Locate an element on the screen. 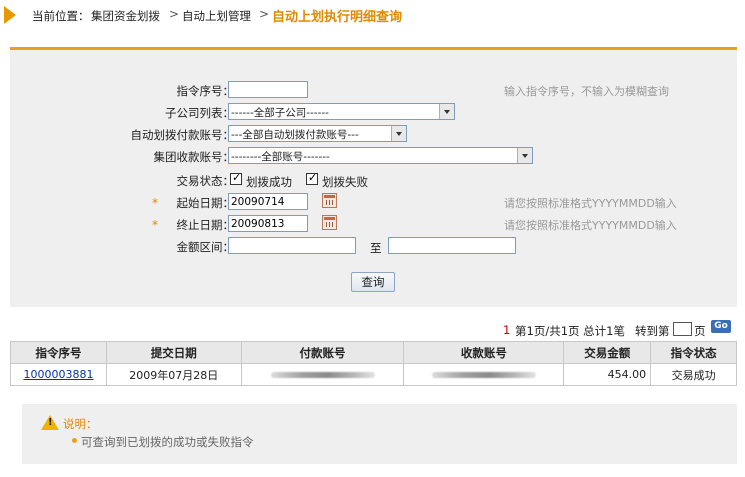 This screenshot has height=477, width=745. group-receive-account-select: --------全部账号------- is located at coordinates (380, 155).